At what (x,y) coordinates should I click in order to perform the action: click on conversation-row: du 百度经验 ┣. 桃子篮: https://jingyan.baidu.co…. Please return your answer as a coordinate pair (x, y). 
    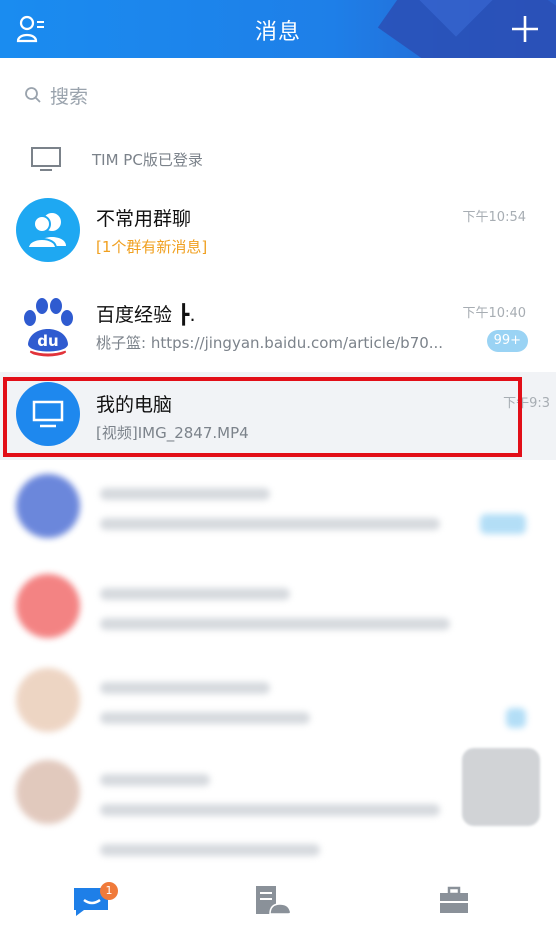
    Looking at the image, I should click on (278, 326).